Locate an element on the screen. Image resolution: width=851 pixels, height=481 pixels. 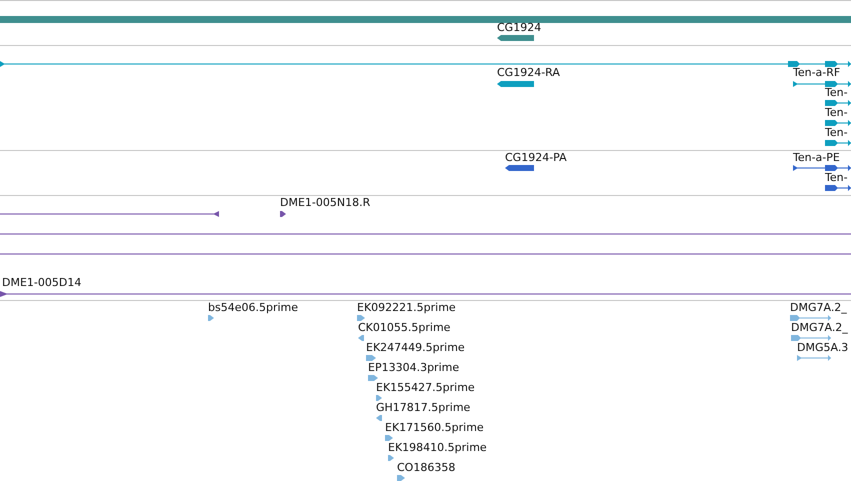
feature-label: DME1-005N18.R is located at coordinates (325, 202).